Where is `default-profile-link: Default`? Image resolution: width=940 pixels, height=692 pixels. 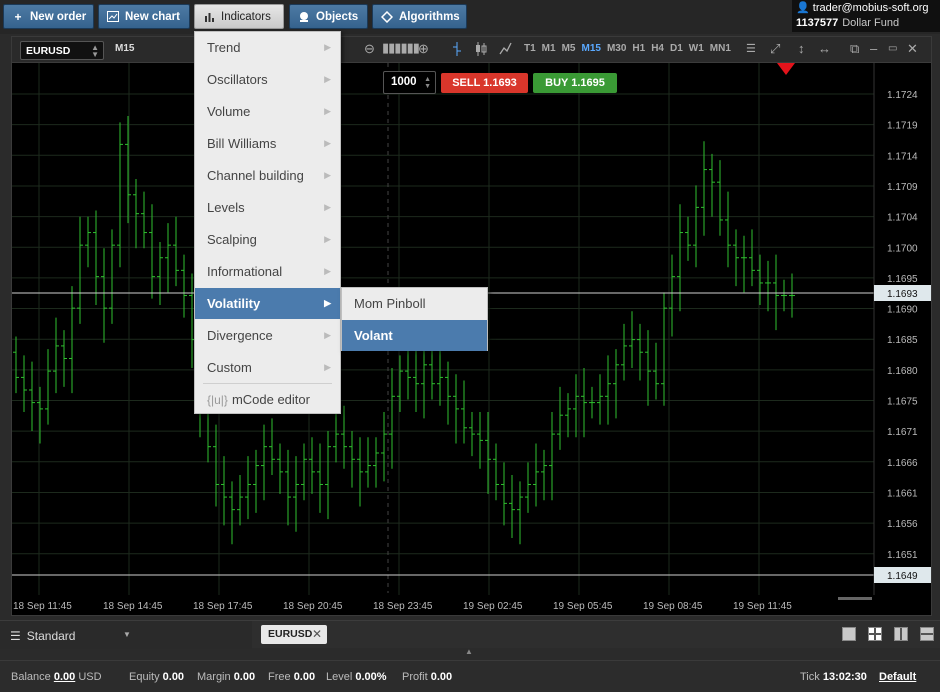 default-profile-link: Default is located at coordinates (897, 677).